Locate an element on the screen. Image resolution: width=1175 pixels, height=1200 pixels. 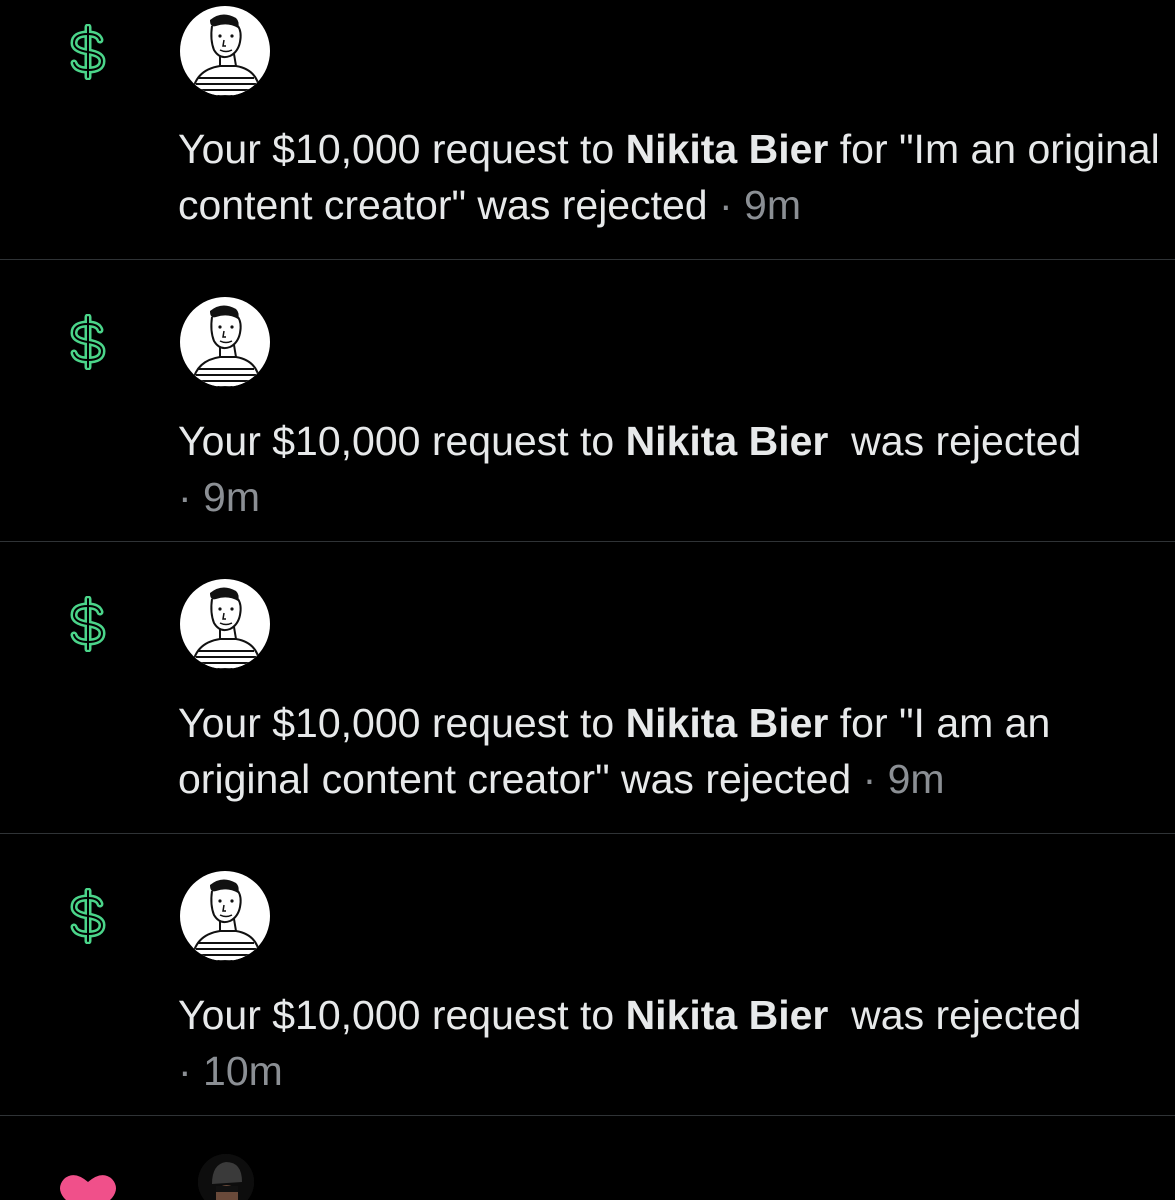
avatar-photo is located at coordinates (226, 1177).